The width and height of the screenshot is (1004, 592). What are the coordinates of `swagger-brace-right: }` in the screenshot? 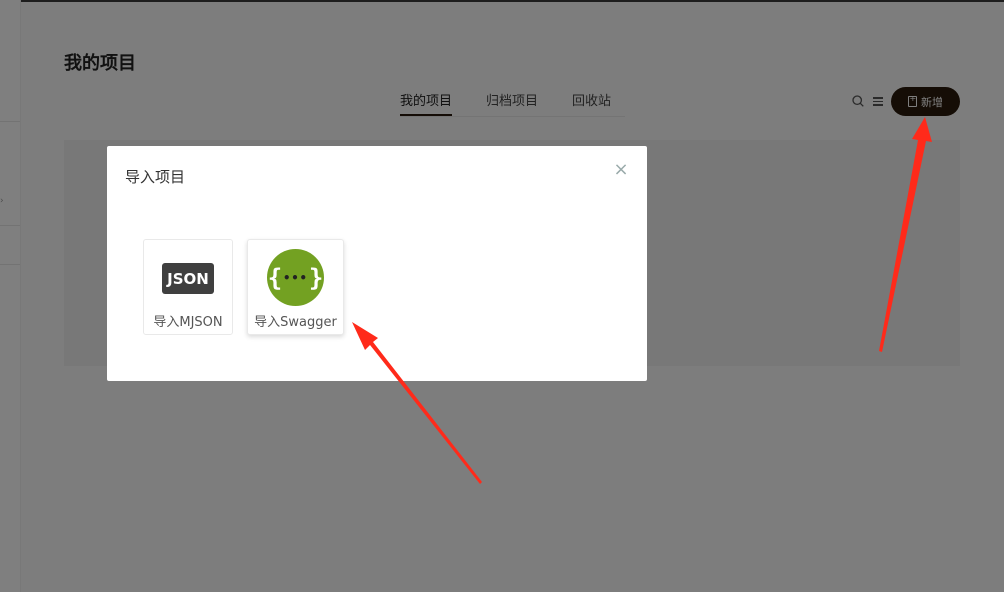 It's located at (316, 277).